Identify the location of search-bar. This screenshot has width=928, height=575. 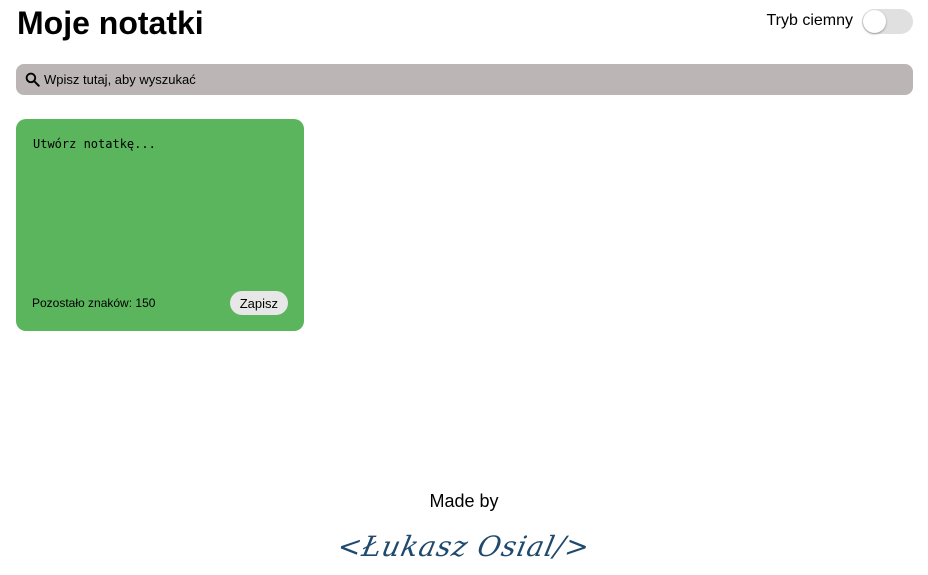
(464, 79).